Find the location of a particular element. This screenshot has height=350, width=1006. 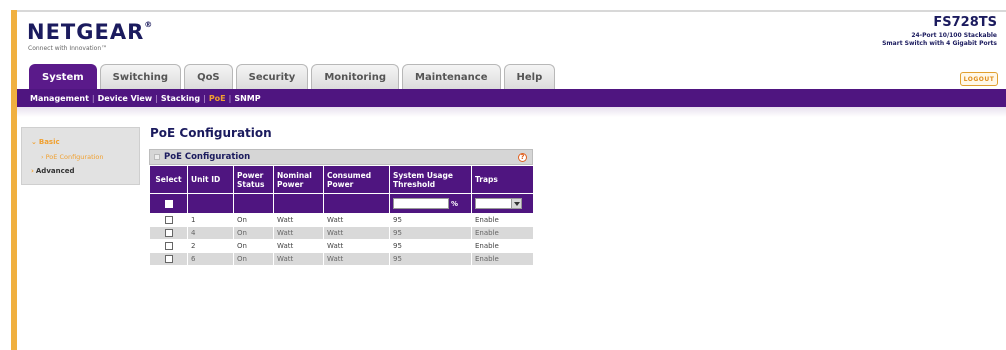

logo-tagline: Connect with Innovation™ is located at coordinates (68, 48).